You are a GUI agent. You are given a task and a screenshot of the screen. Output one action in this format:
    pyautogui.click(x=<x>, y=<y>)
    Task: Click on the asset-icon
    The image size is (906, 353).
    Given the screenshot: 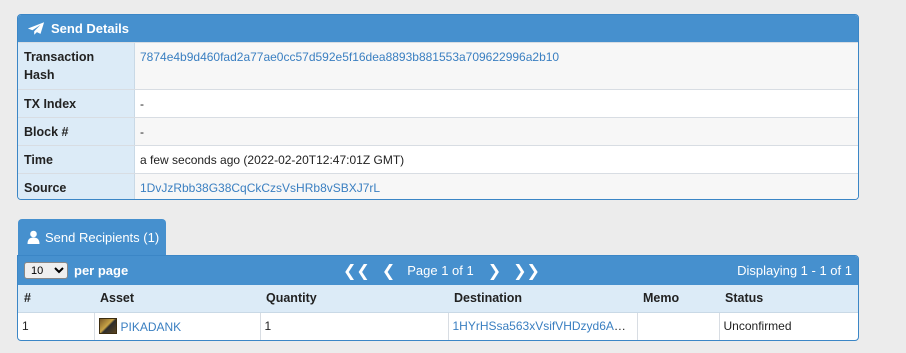 What is the action you would take?
    pyautogui.click(x=107, y=326)
    